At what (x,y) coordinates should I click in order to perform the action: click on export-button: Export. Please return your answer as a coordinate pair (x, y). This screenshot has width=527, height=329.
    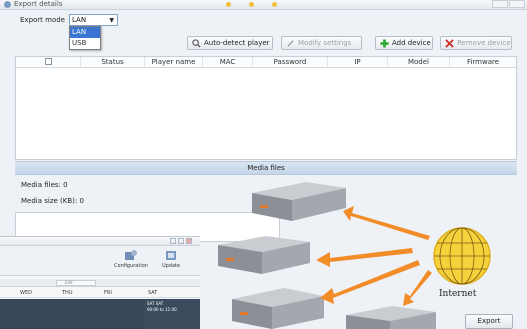
    Looking at the image, I should click on (489, 321).